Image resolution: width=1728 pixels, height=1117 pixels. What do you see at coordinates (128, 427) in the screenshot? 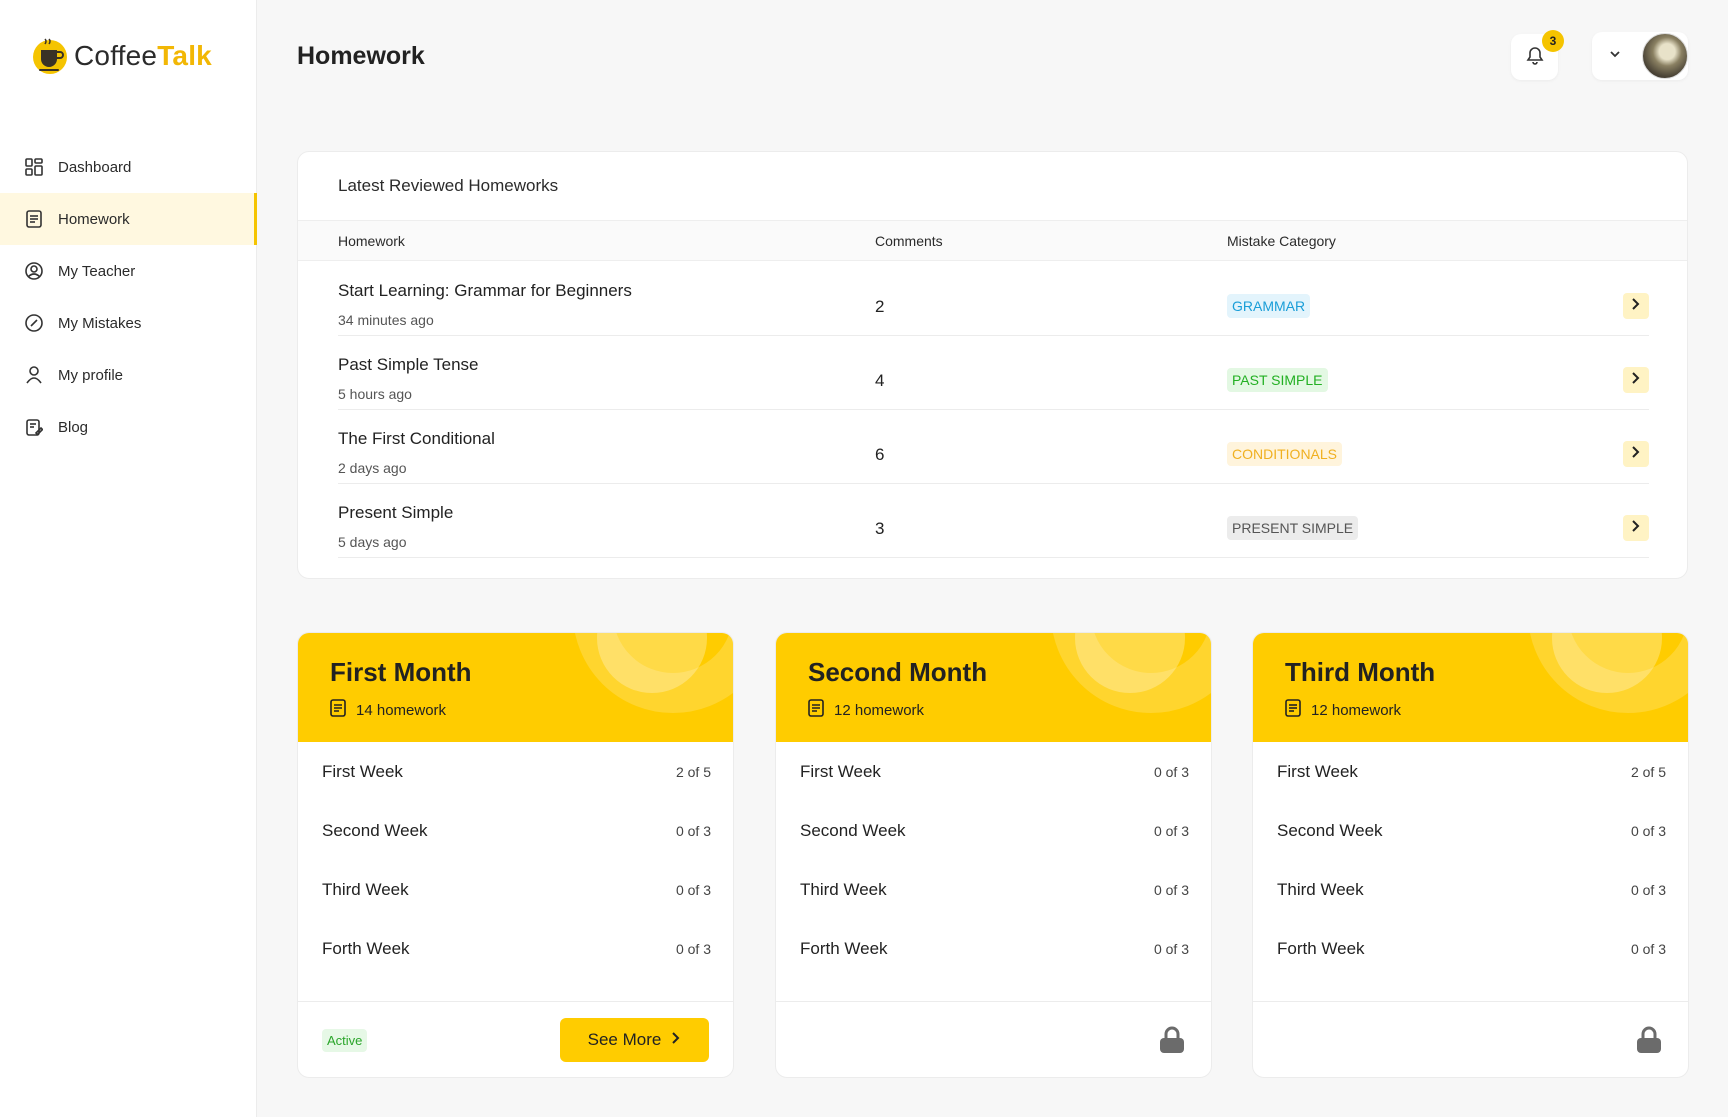
I see `sidebar-item-blog: Blog` at bounding box center [128, 427].